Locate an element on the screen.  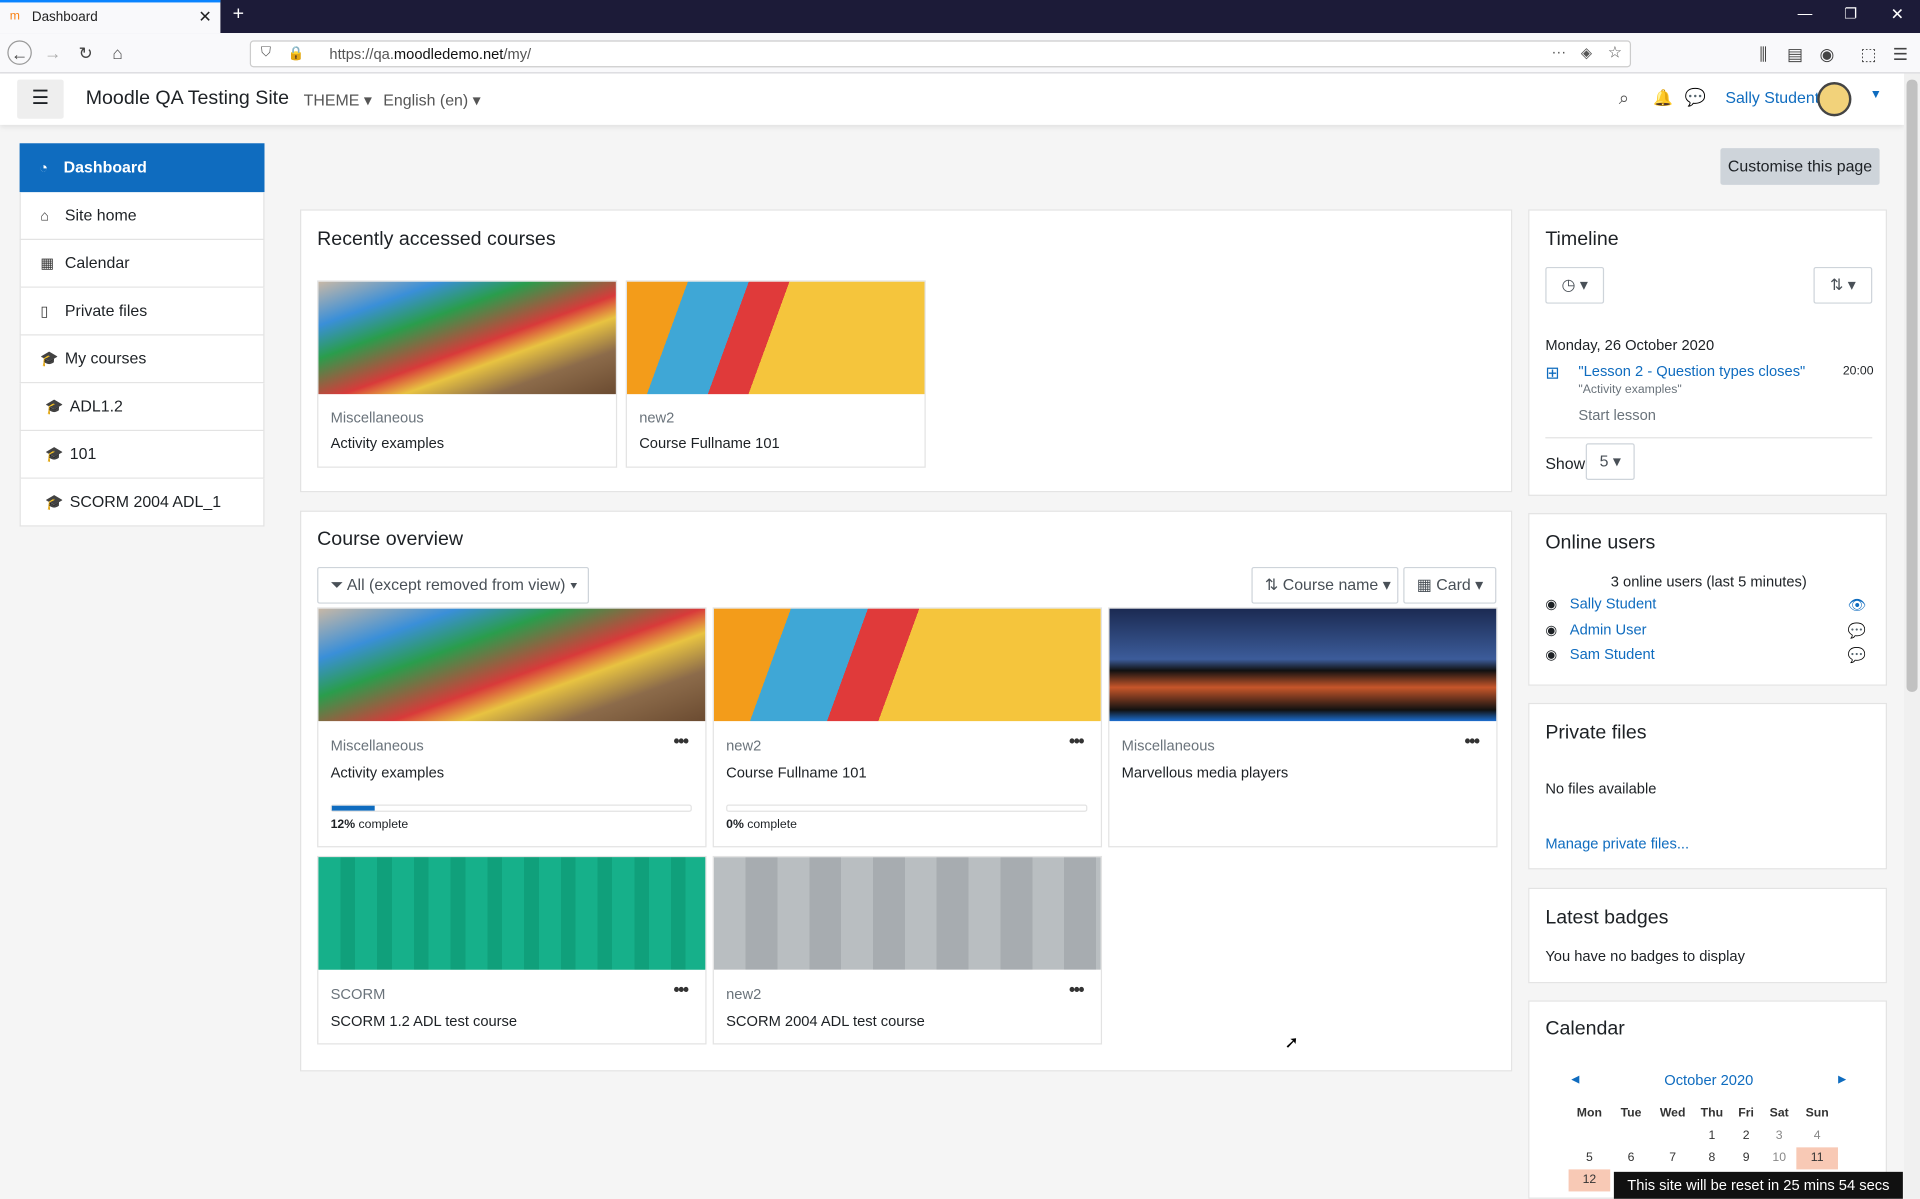
eye-icon: 👁 is located at coordinates (1857, 604).